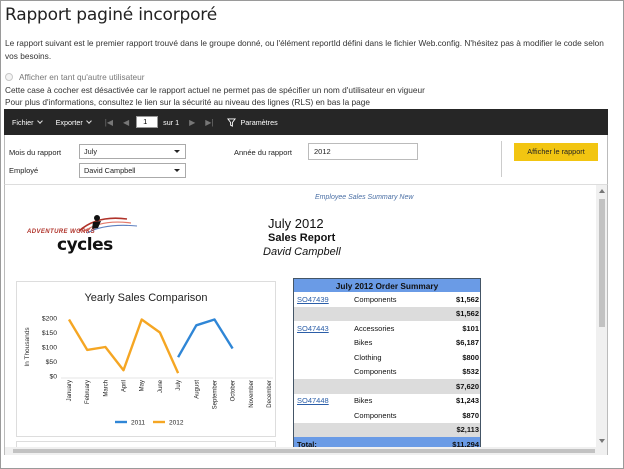  Describe the element at coordinates (374, 328) in the screenshot. I see `summary-cell-c2: Accessories` at that location.